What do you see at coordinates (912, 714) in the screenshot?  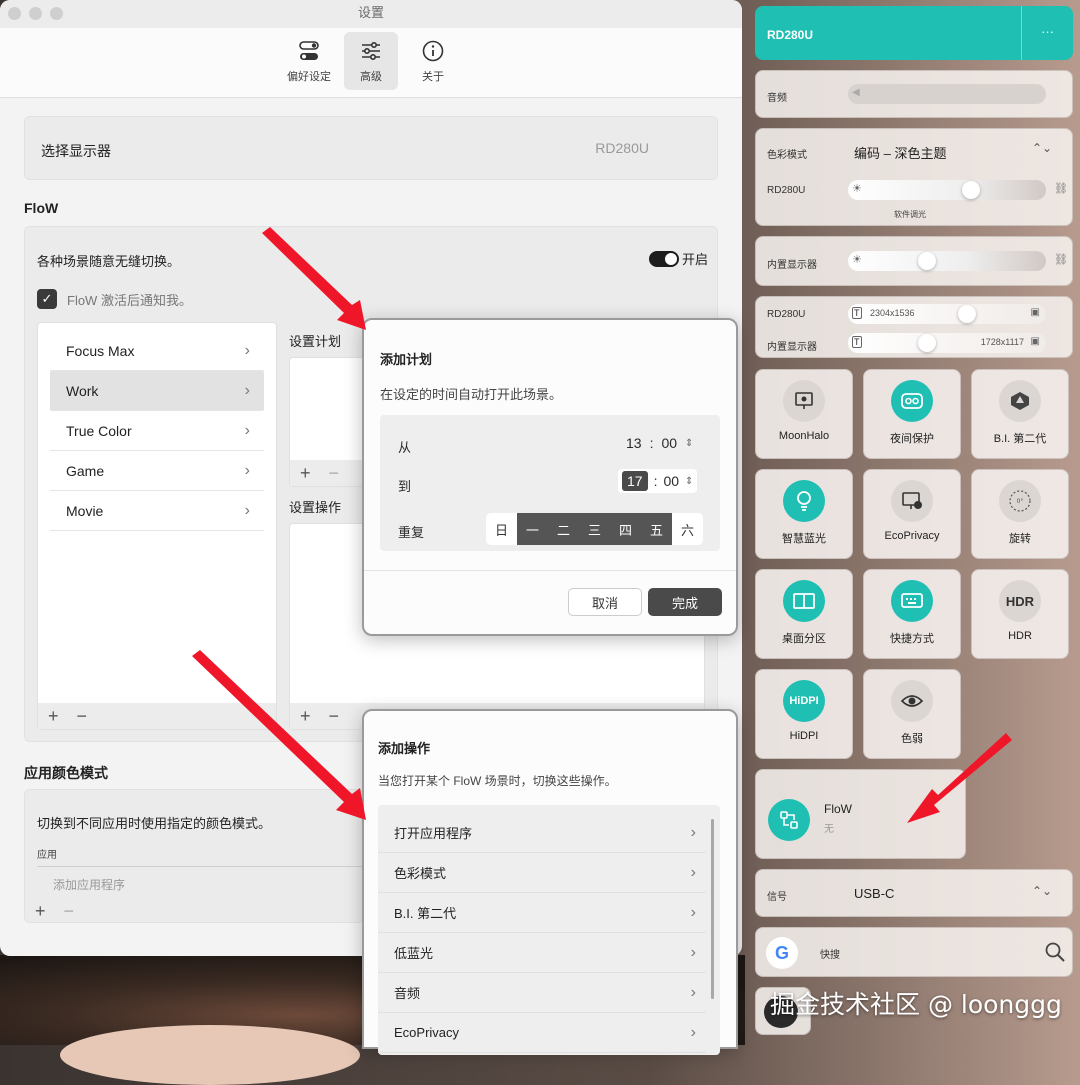 I see `tile-color-weak: 色弱` at bounding box center [912, 714].